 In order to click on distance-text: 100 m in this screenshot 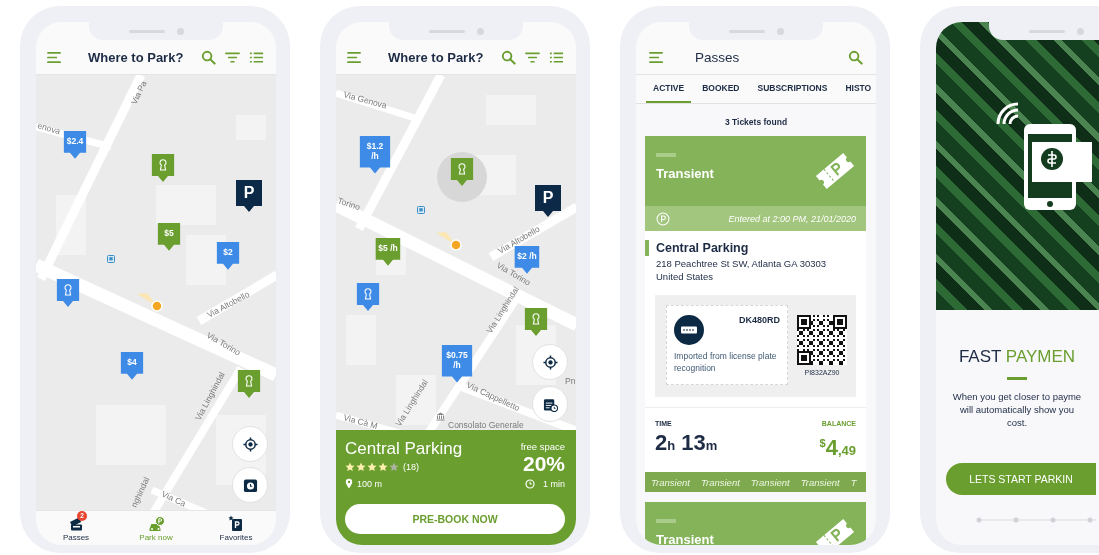, I will do `click(369, 483)`.